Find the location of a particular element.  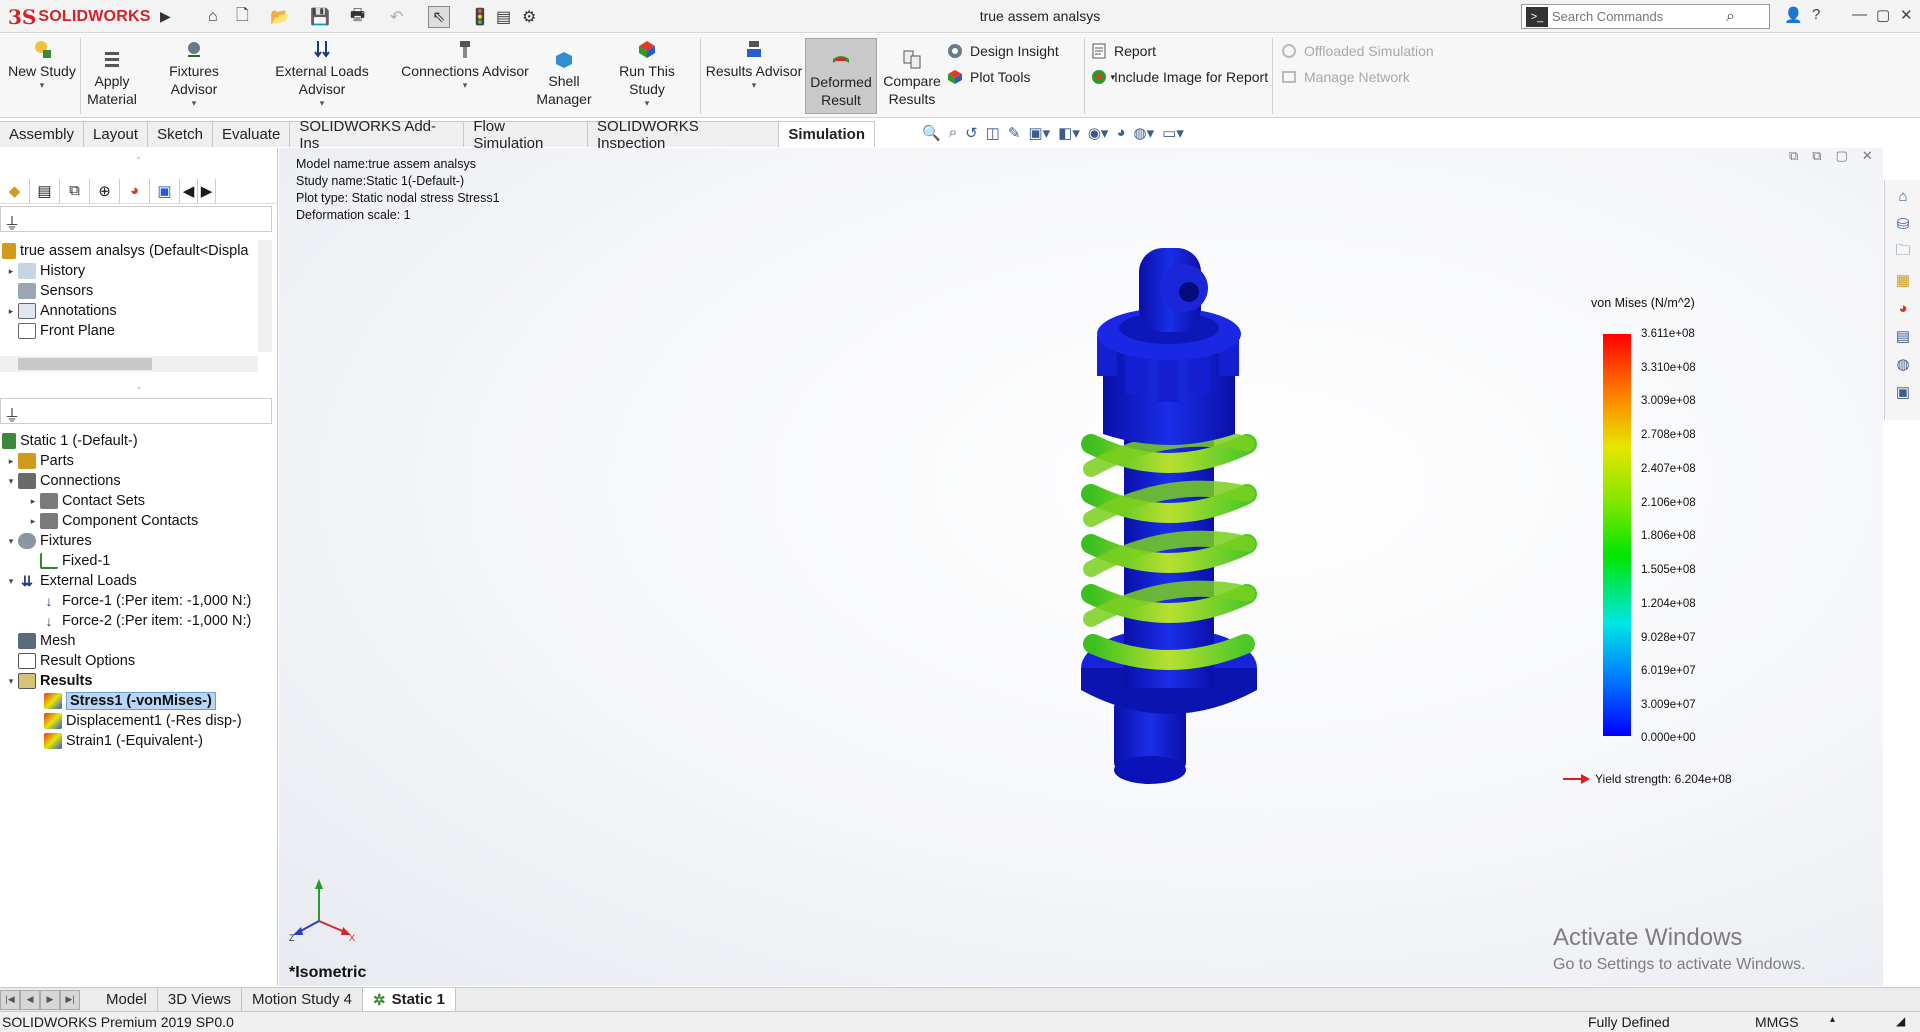

fixtures-advisor-button: Fixtures Advisor ▾ is located at coordinates (194, 73).